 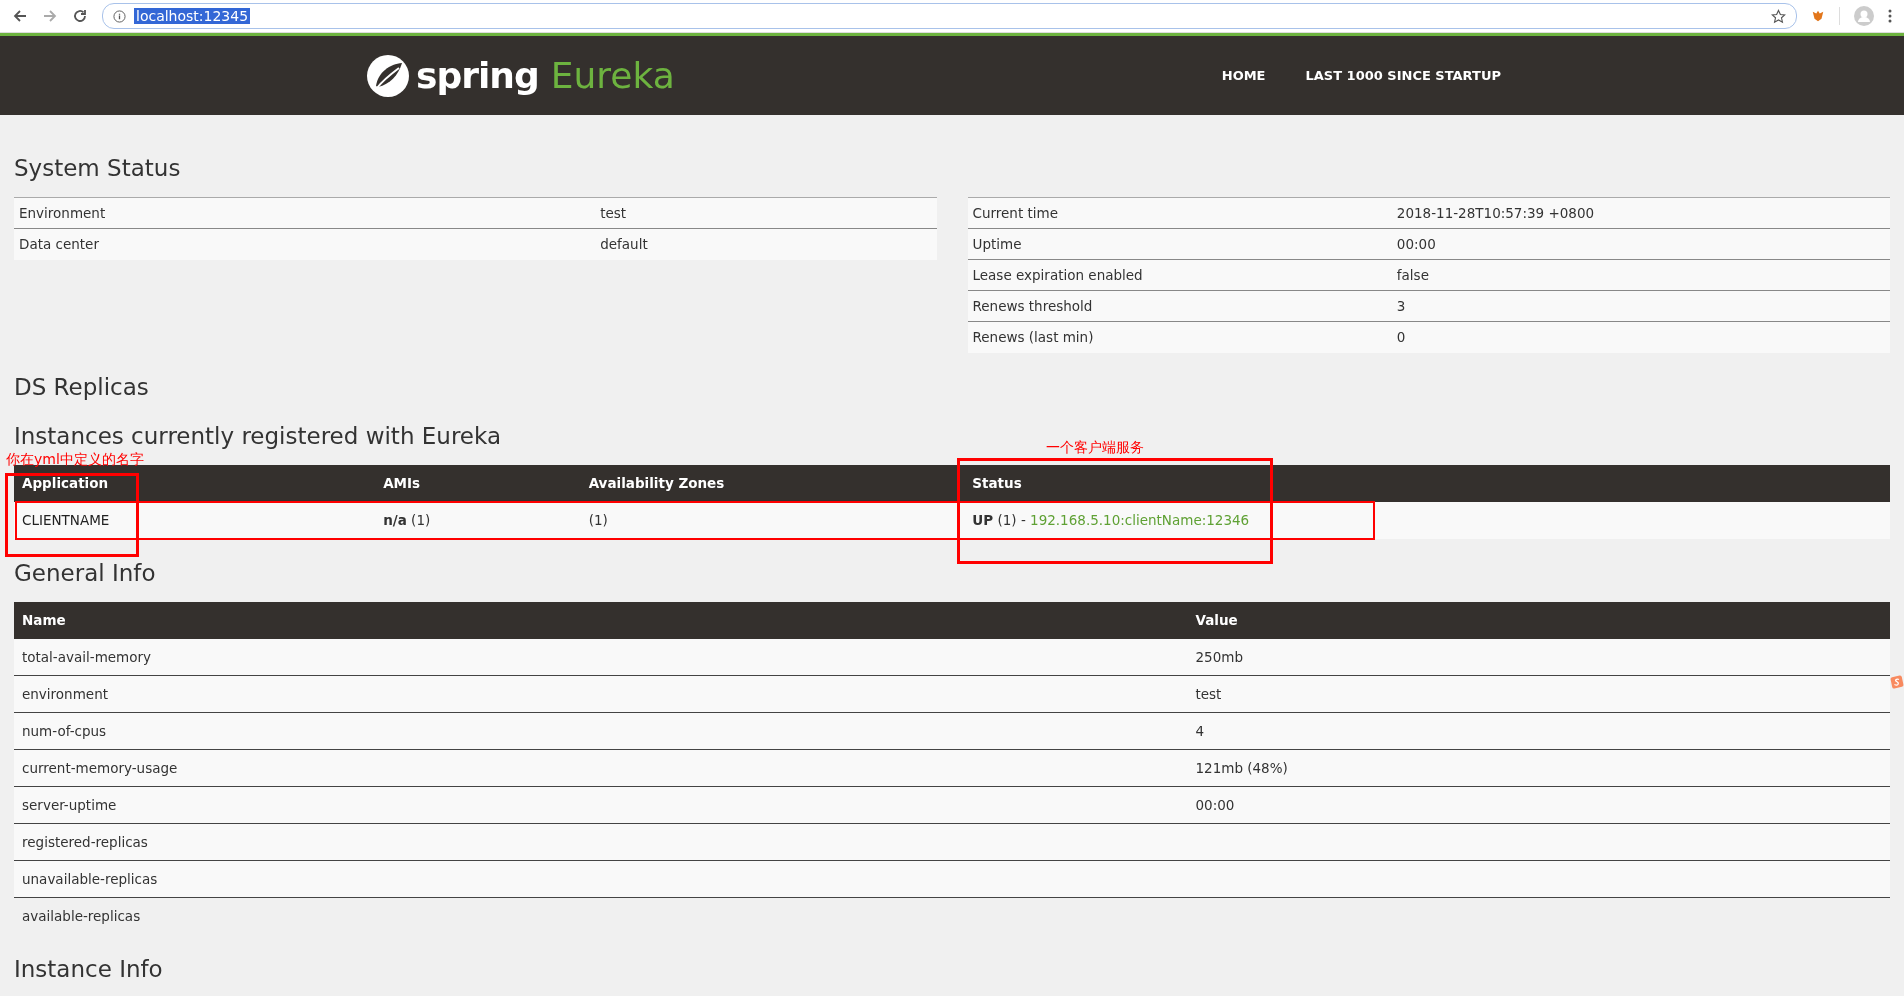 I want to click on table-cell: CLIENTNAME, so click(x=195, y=520).